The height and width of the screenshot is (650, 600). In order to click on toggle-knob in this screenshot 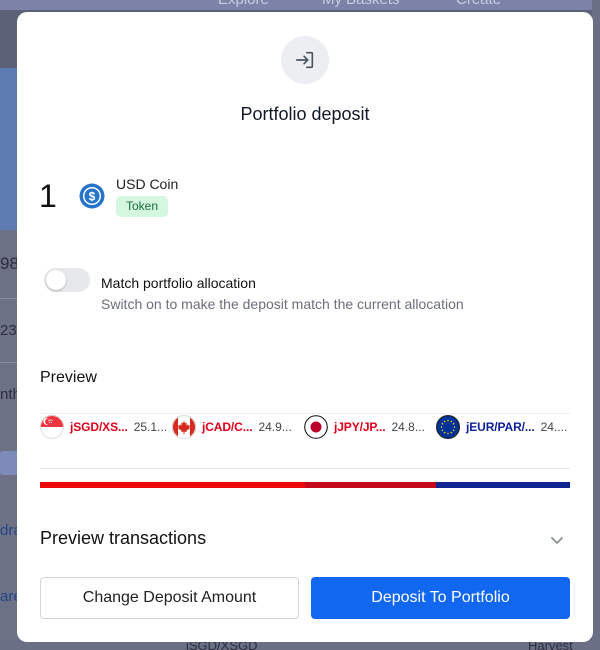, I will do `click(56, 280)`.